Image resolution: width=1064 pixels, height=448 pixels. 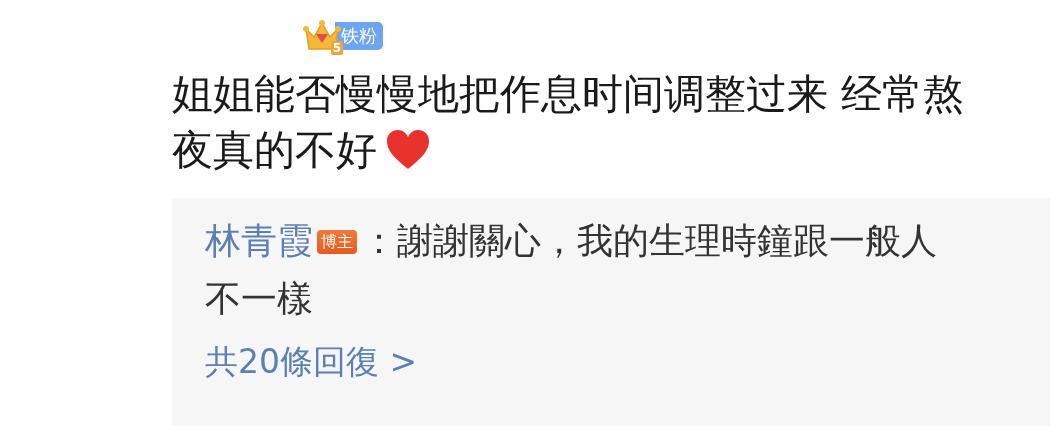 I want to click on comment-text: 姐姐能否慢慢地把作息时间调整过来 经常熬, so click(x=568, y=94).